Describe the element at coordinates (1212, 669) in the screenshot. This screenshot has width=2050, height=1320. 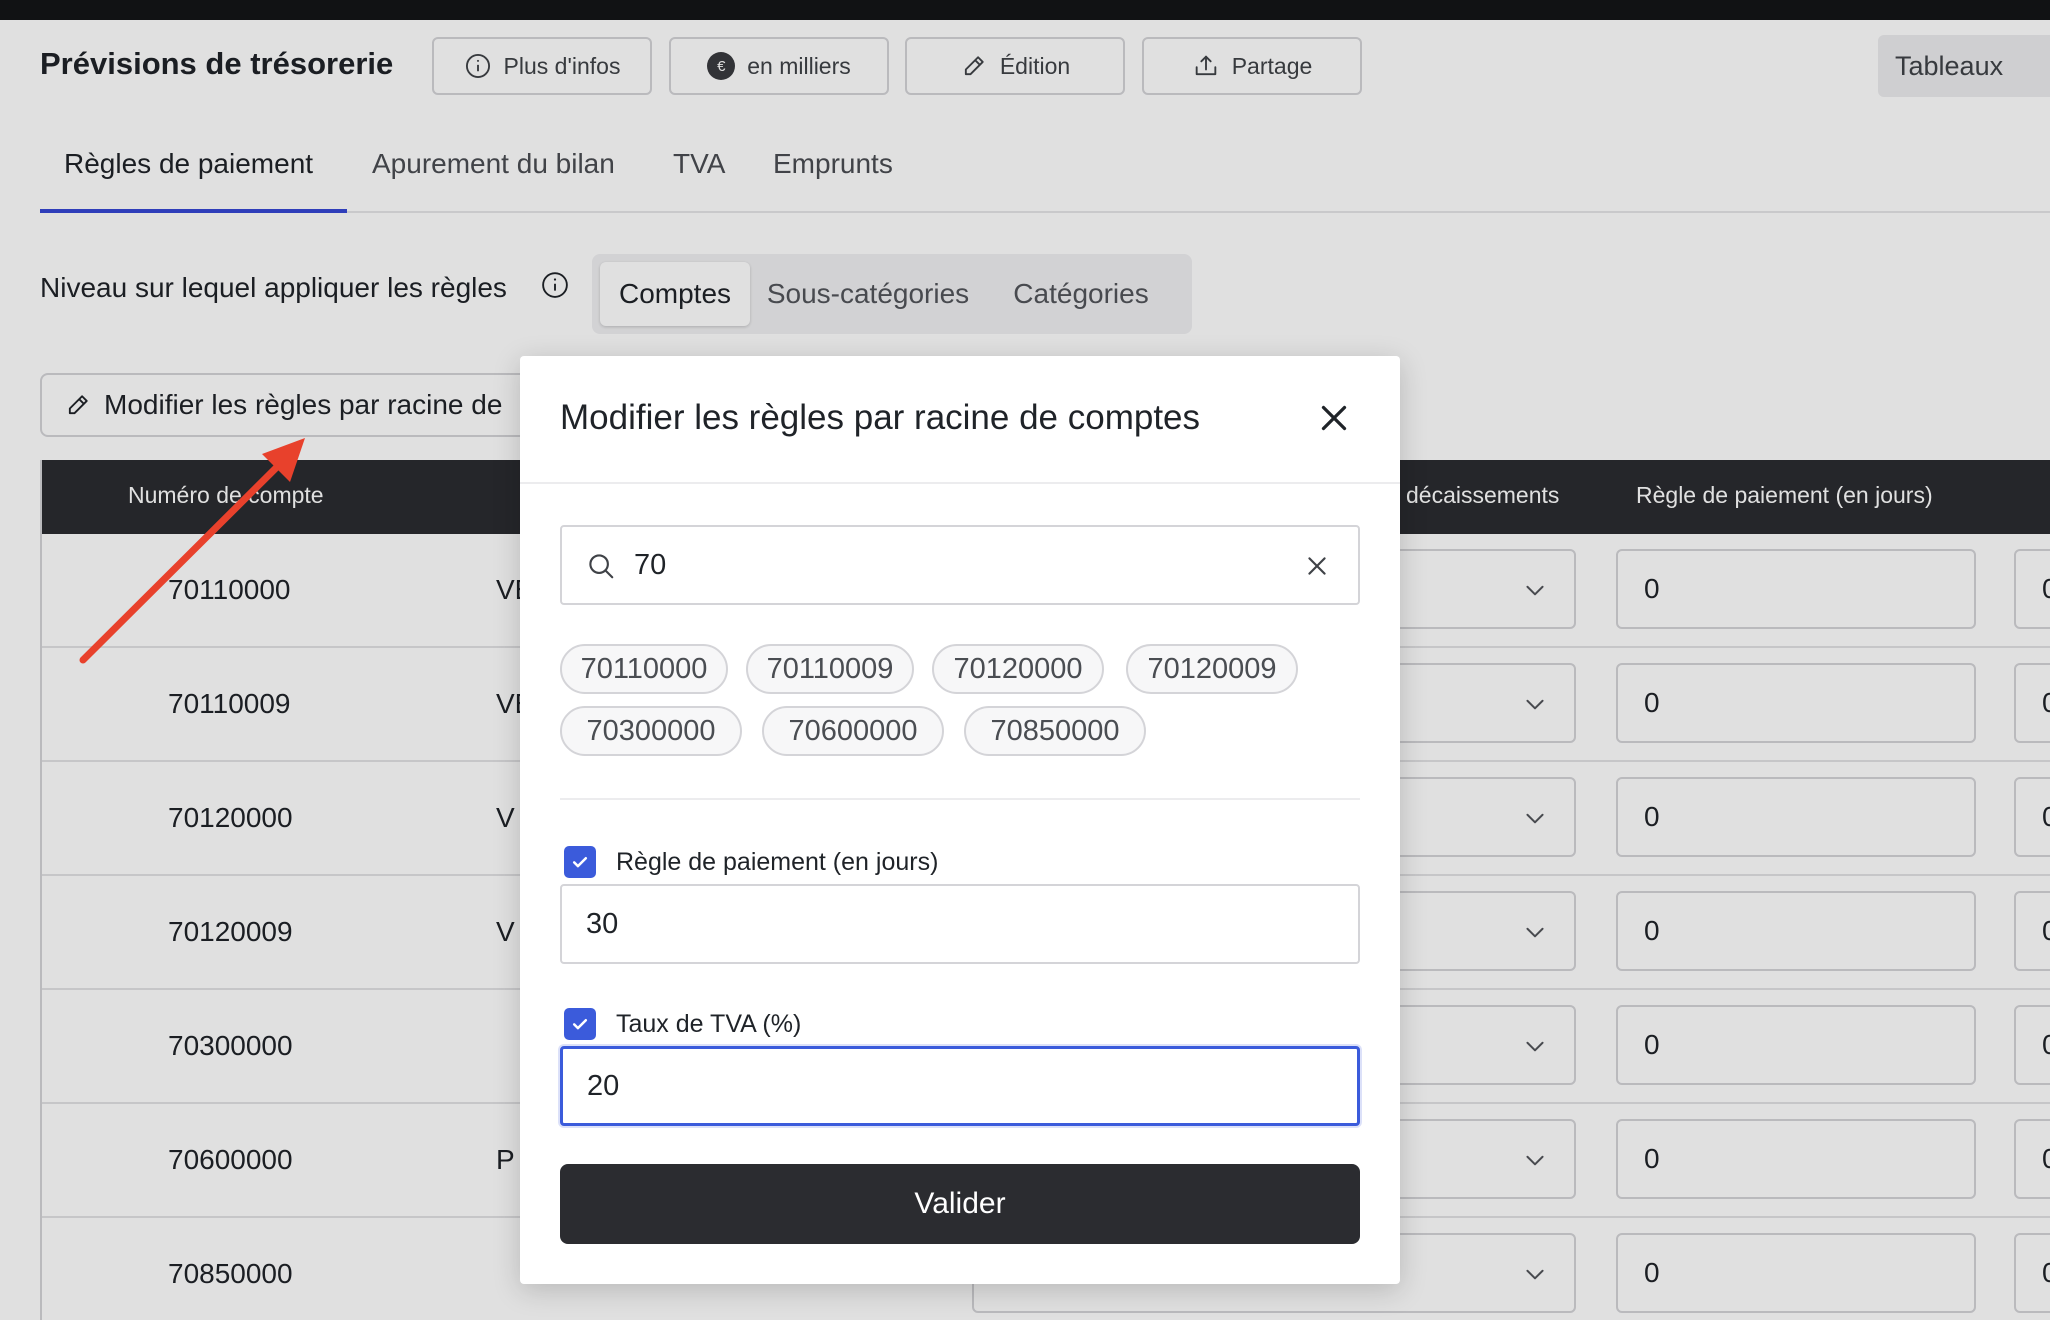
I see `account-chip: 70120009` at that location.